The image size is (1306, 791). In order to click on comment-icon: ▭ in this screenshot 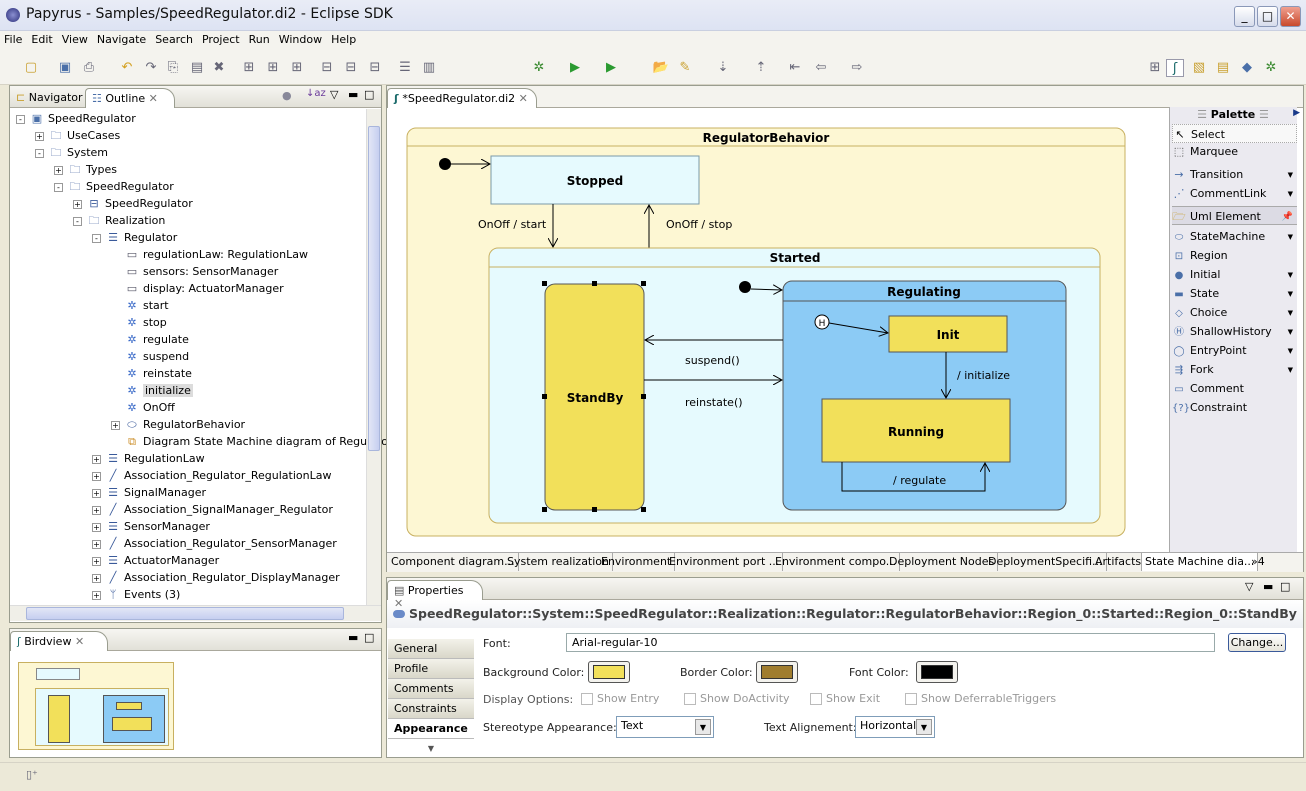, I will do `click(1179, 389)`.